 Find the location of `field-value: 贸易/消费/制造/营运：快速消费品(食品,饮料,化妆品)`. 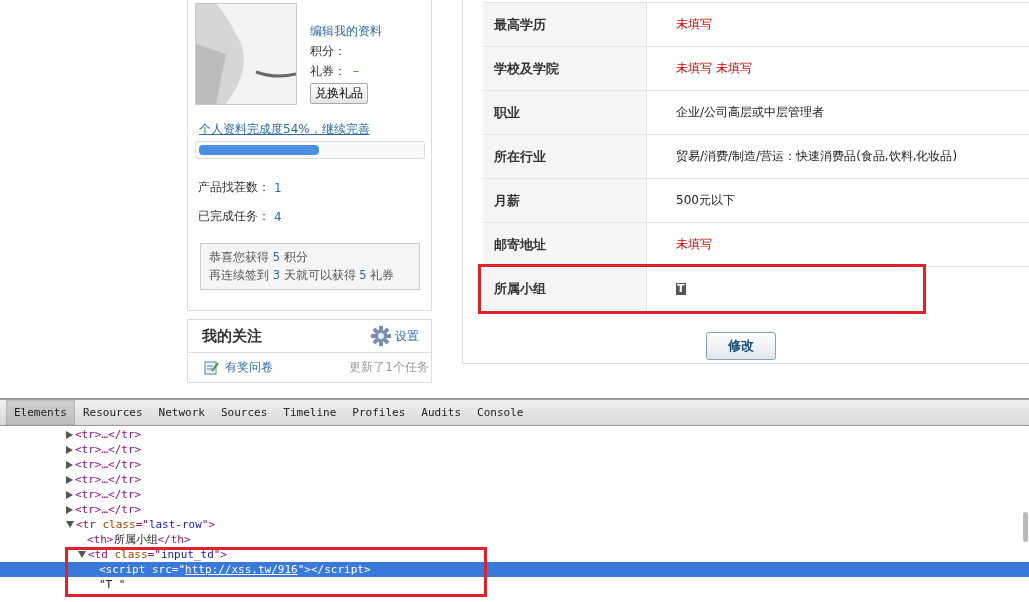

field-value: 贸易/消费/制造/营运：快速消费品(食品,饮料,化妆品) is located at coordinates (816, 156).